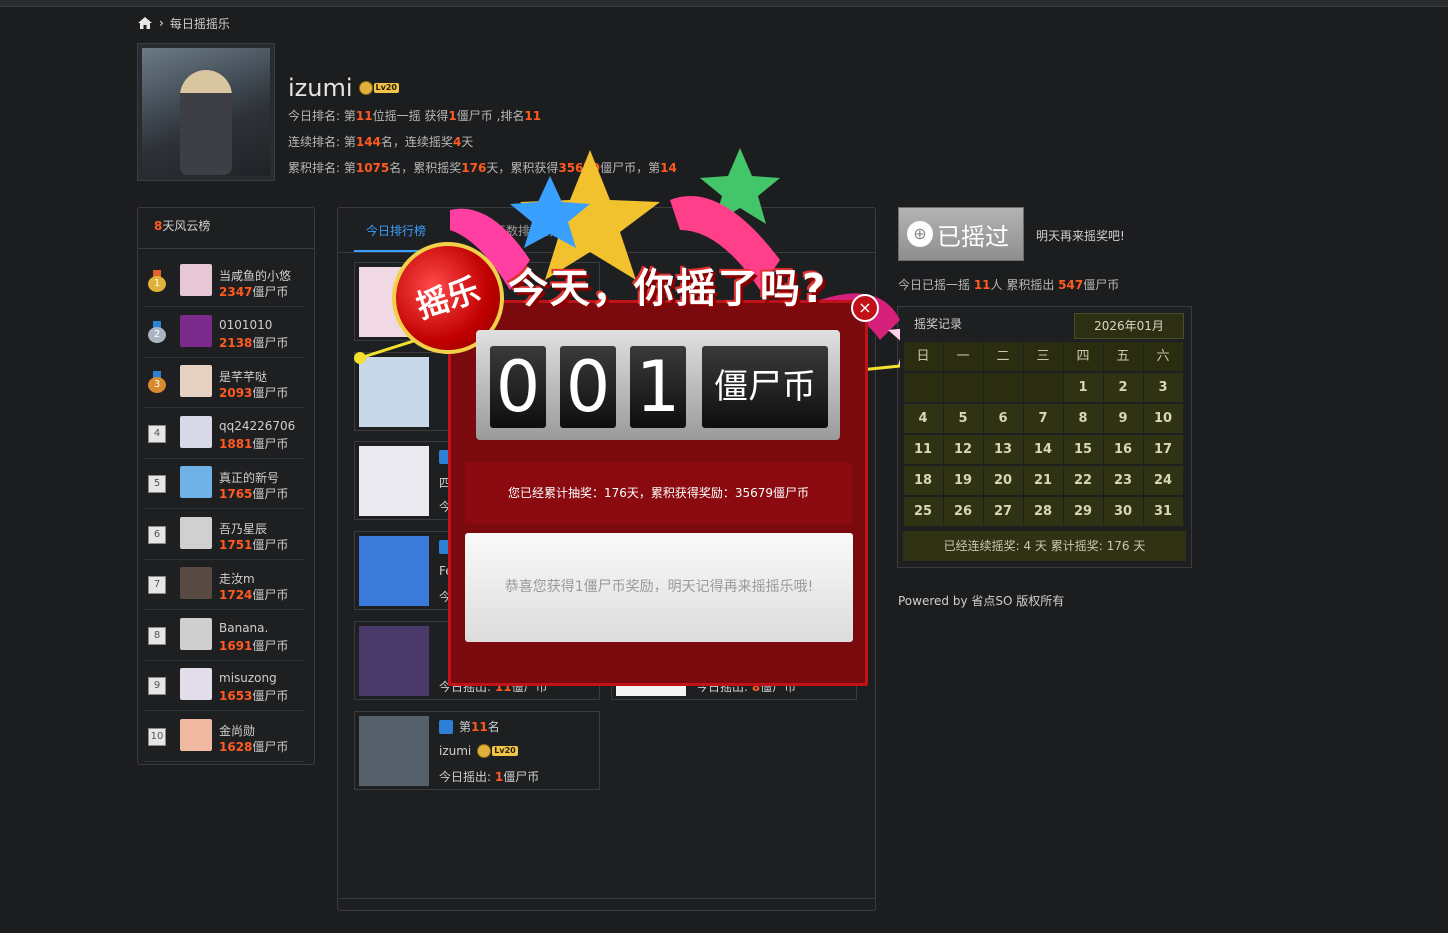 Image resolution: width=1448 pixels, height=933 pixels. I want to click on leaderboard-row: 8 Banana. 1691僵尸币, so click(224, 636).